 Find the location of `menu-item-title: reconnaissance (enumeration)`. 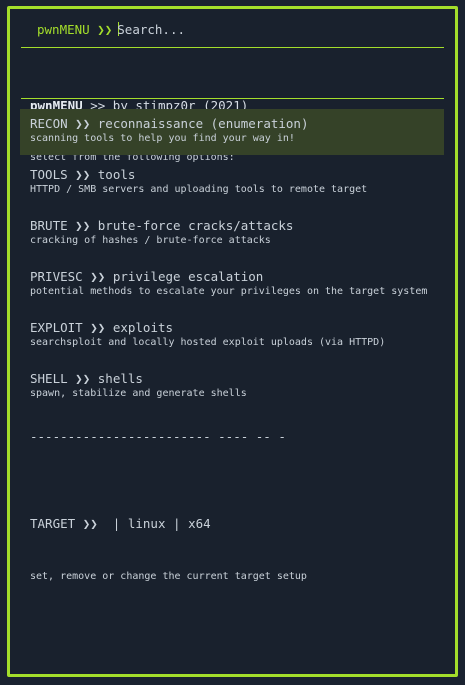

menu-item-title: reconnaissance (enumeration) is located at coordinates (203, 123).